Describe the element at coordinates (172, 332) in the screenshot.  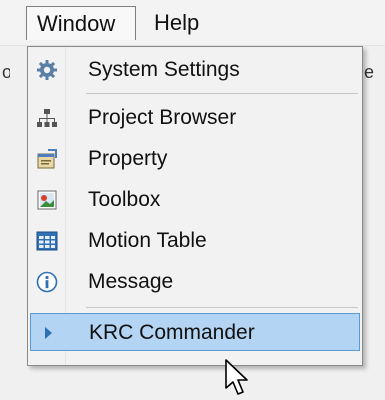
I see `menu-item-label: KRC Commander` at that location.